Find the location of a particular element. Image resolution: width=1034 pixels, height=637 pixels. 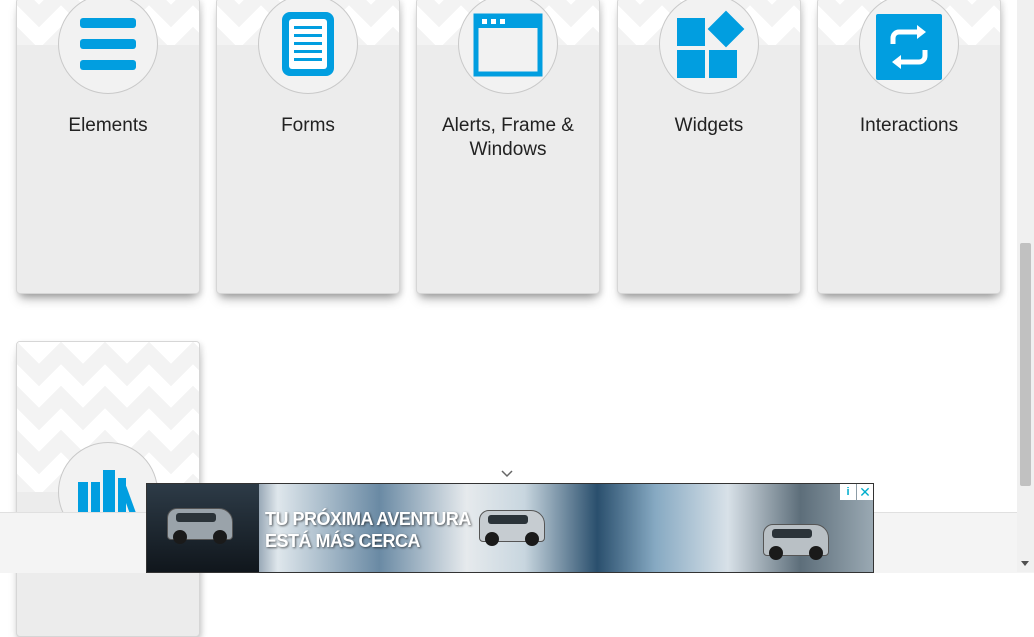

card-interactions: Interactions is located at coordinates (909, 147).